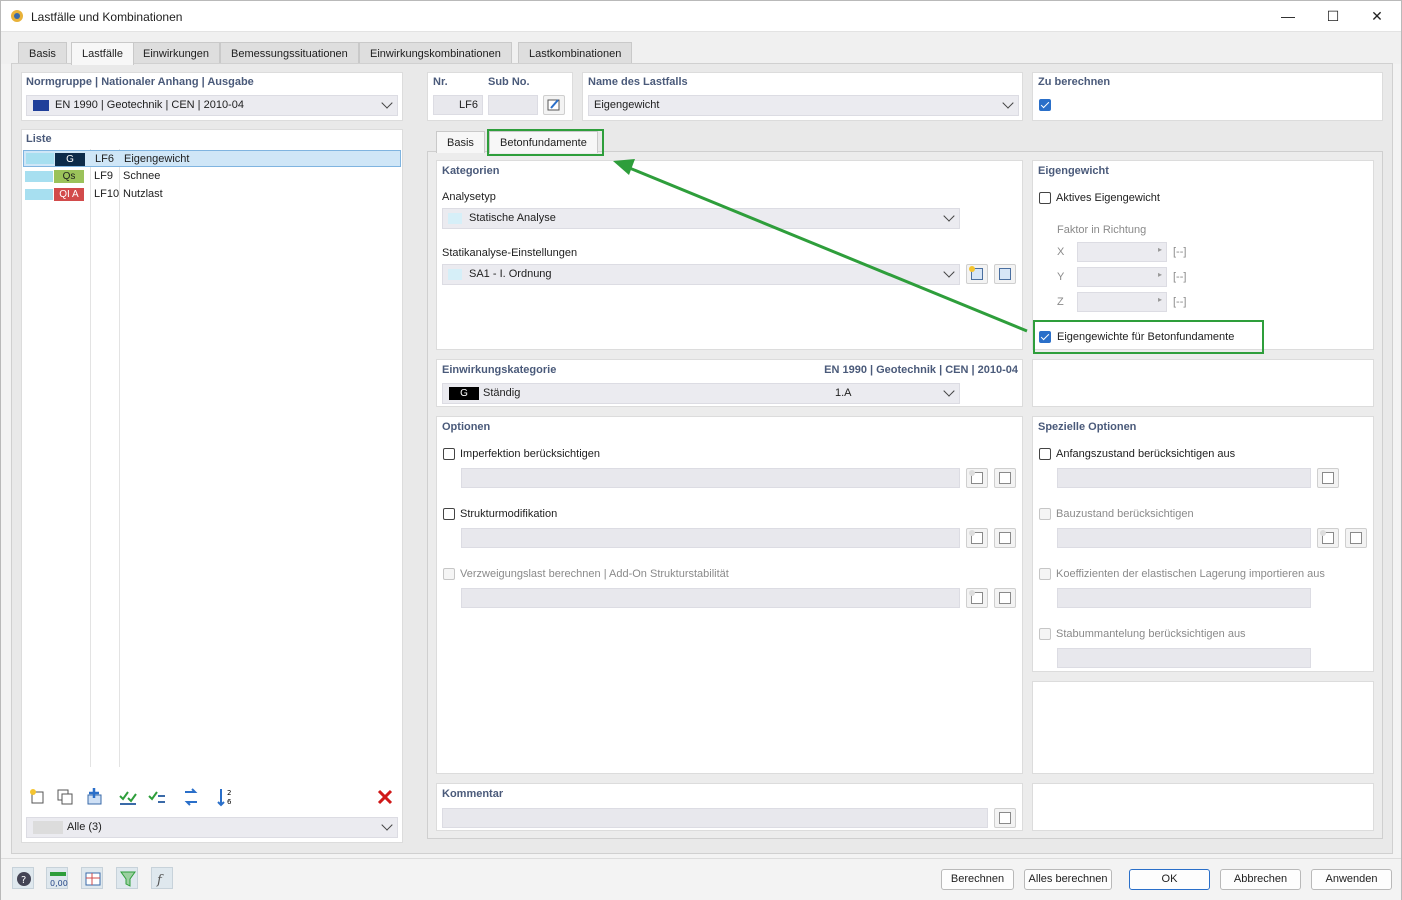 The height and width of the screenshot is (900, 1402). What do you see at coordinates (449, 514) in the screenshot?
I see `strukturmodifikation-checkbox` at bounding box center [449, 514].